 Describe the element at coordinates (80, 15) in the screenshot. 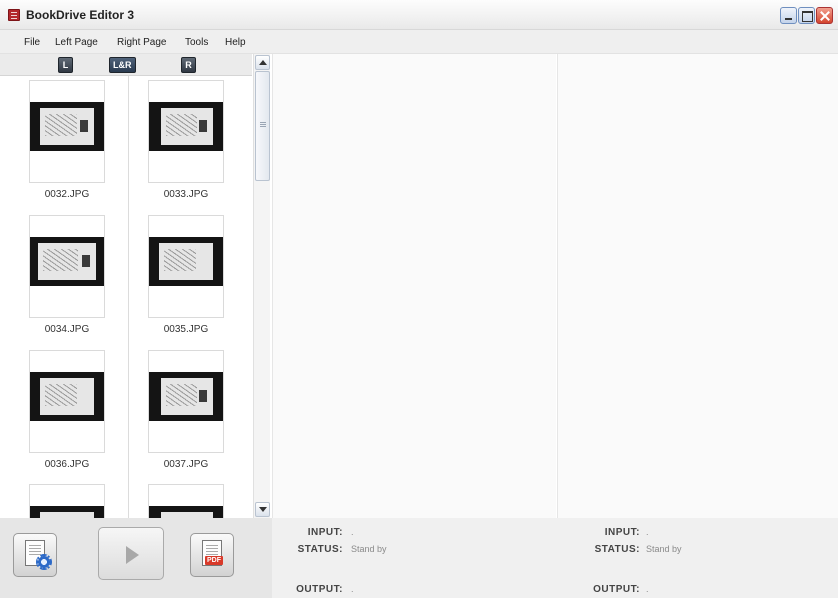

I see `window-title: BookDrive Editor 3` at that location.